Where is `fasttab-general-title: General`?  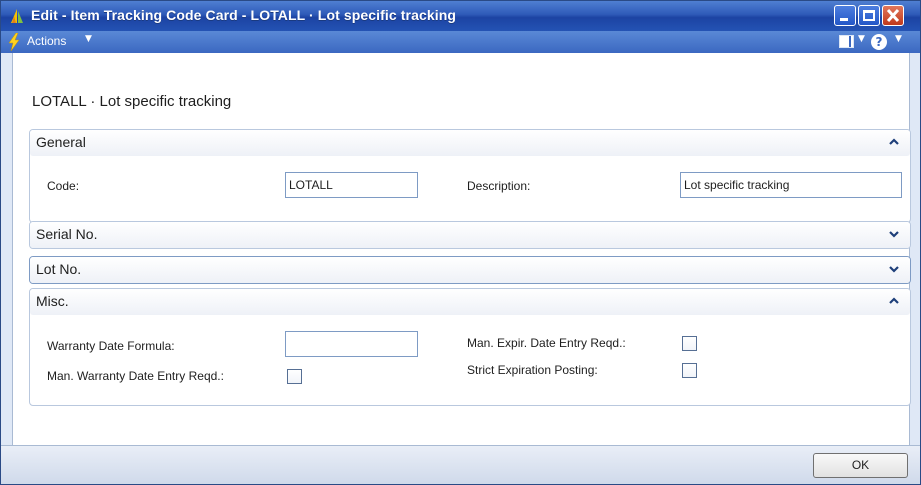
fasttab-general-title: General is located at coordinates (61, 142).